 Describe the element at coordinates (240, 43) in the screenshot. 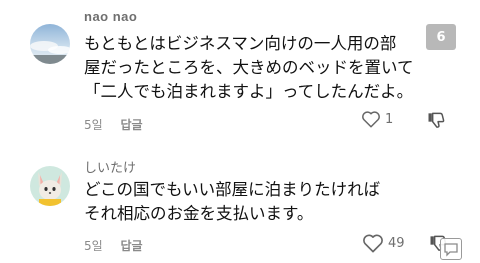

I see `comment-line: もともとはビジネスマン向けの一人用の部` at that location.